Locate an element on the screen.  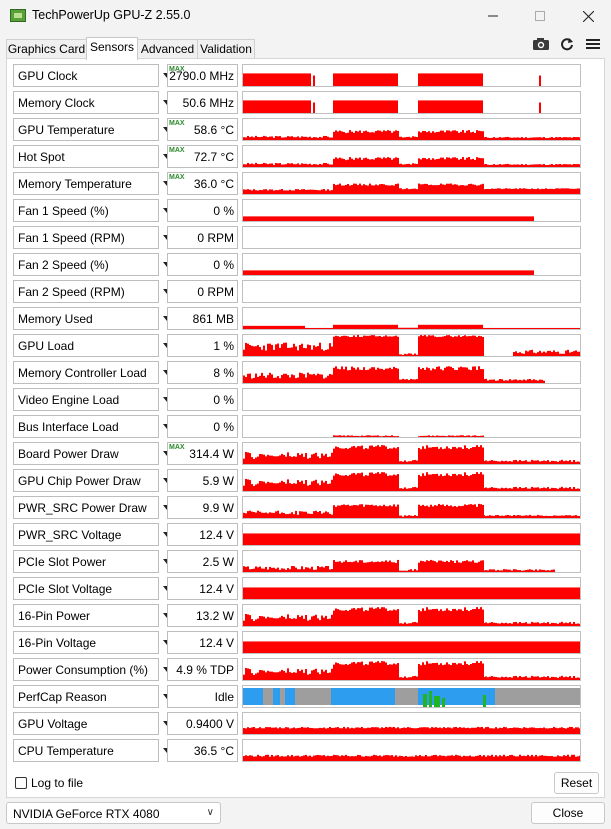
sensor-row-power-consumption: Power Consumption (%) 4.9 % TDP is located at coordinates (298, 669).